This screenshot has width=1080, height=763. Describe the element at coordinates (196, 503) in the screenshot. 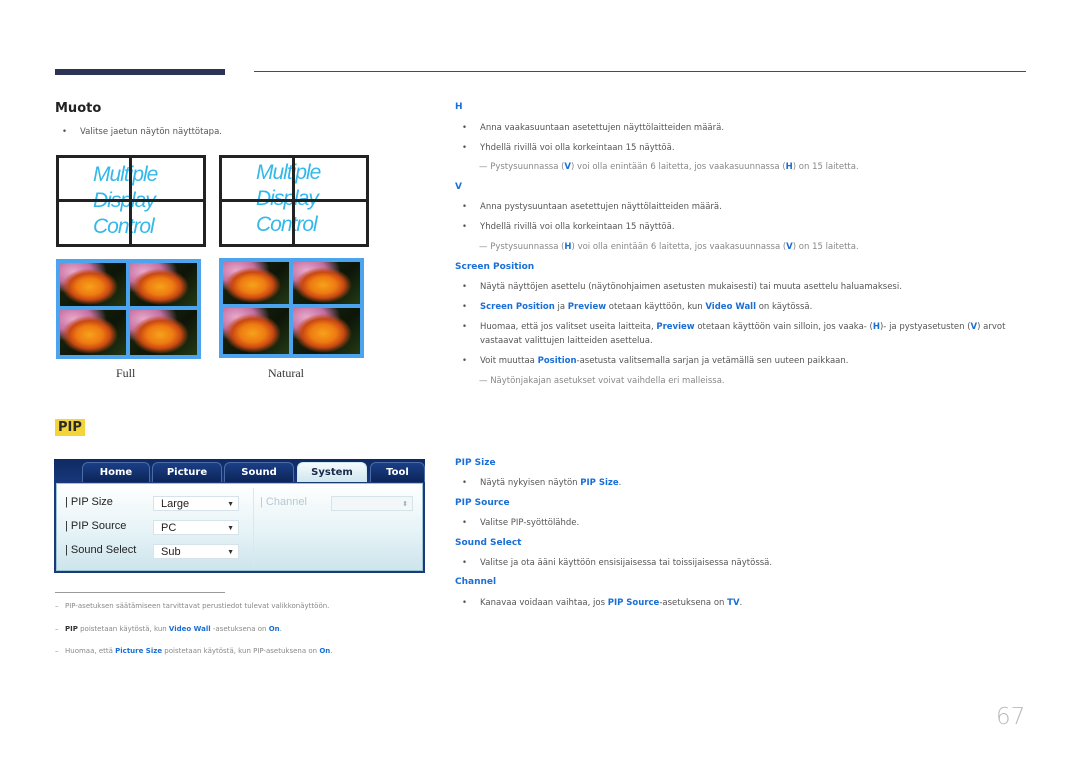

I see `pip-size-dropdown: Large ▼` at that location.